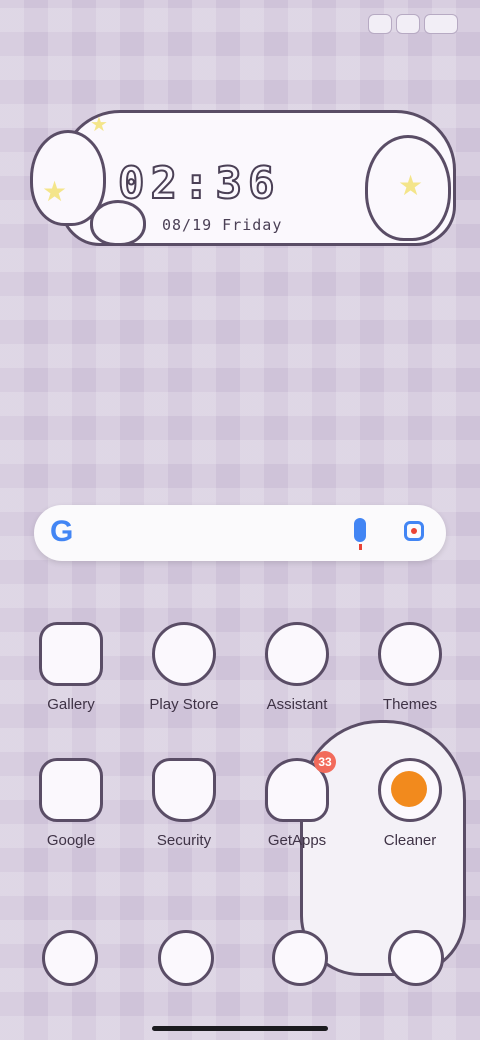  Describe the element at coordinates (184, 790) in the screenshot. I see `shield-lightning-icon` at that location.